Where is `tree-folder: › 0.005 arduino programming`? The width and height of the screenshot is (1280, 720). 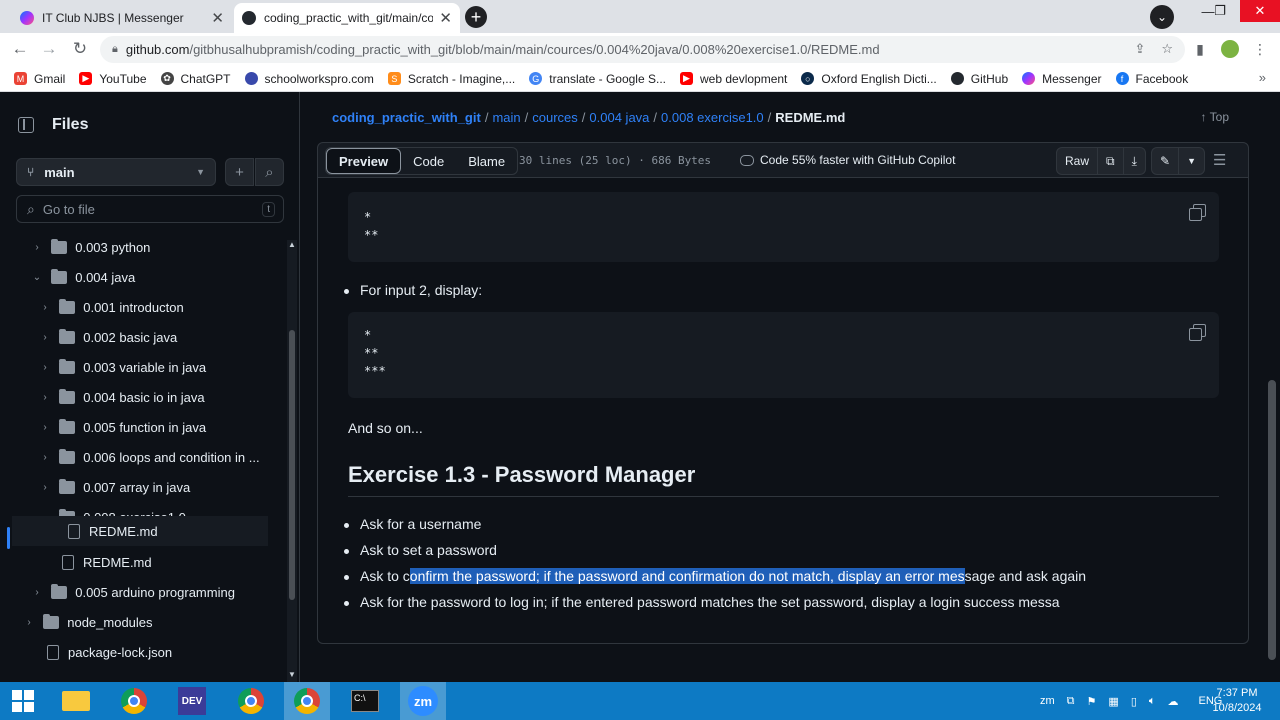
tree-folder: › 0.005 arduino programming is located at coordinates (132, 592).